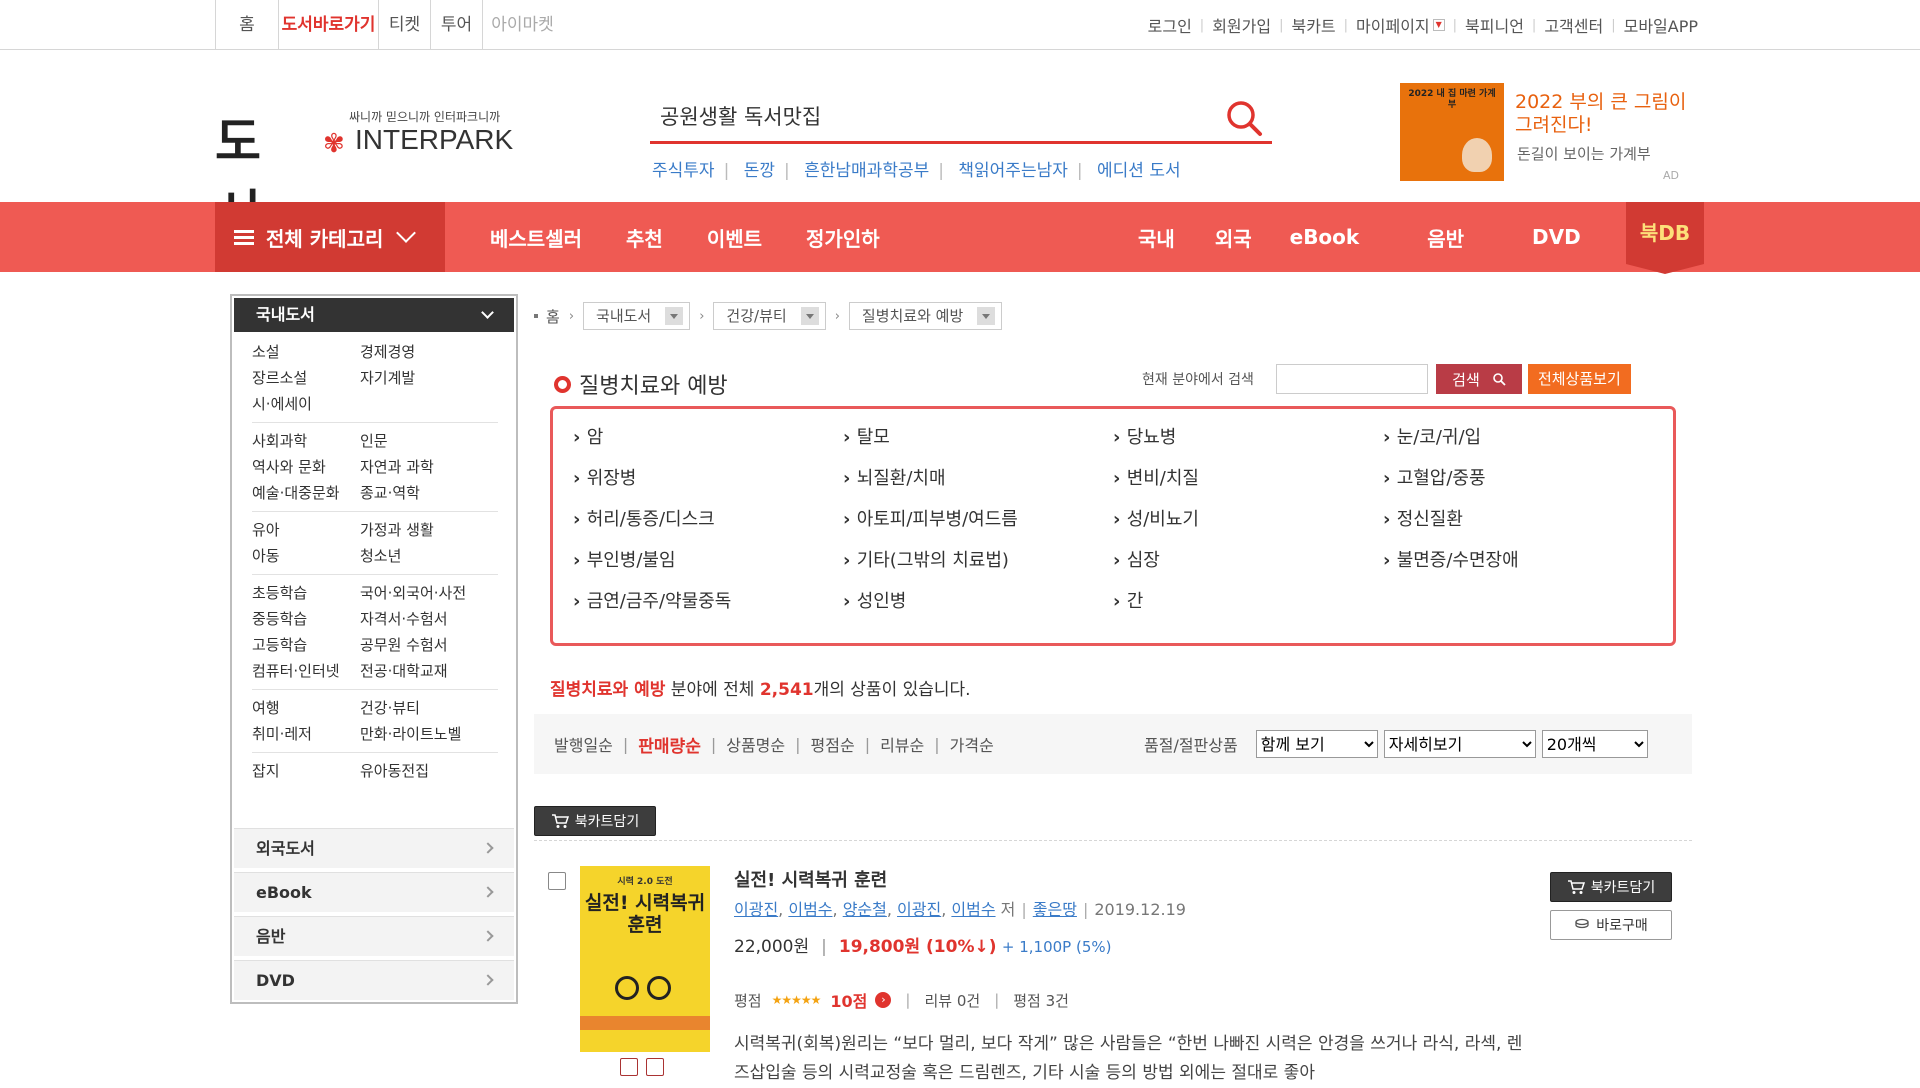 The height and width of the screenshot is (1088, 1920). Describe the element at coordinates (708, 484) in the screenshot. I see `subcategory-link: 위장병` at that location.